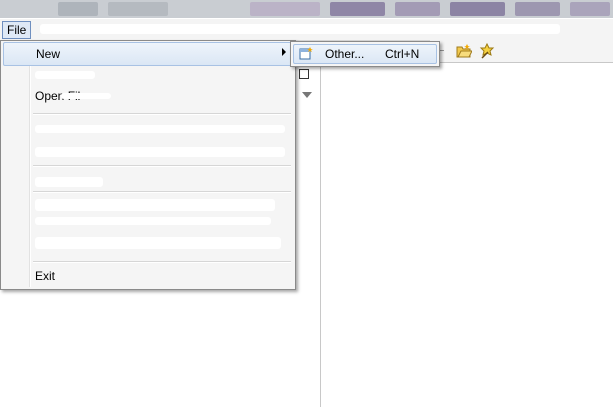  I want to click on submenu-item-other-shortcut: Ctrl+N, so click(402, 54).